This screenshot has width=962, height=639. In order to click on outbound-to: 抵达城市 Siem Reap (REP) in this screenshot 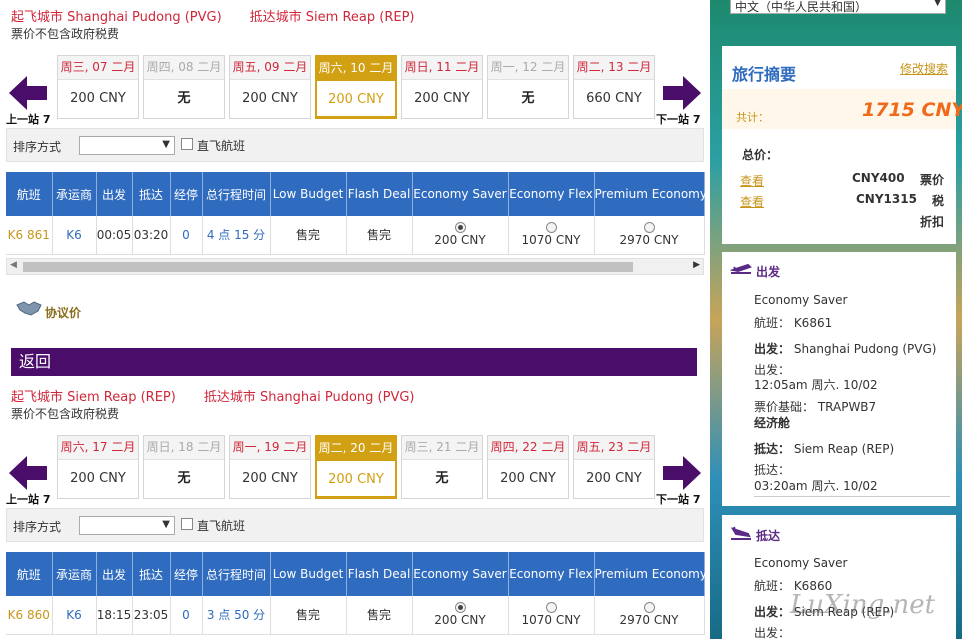, I will do `click(332, 17)`.